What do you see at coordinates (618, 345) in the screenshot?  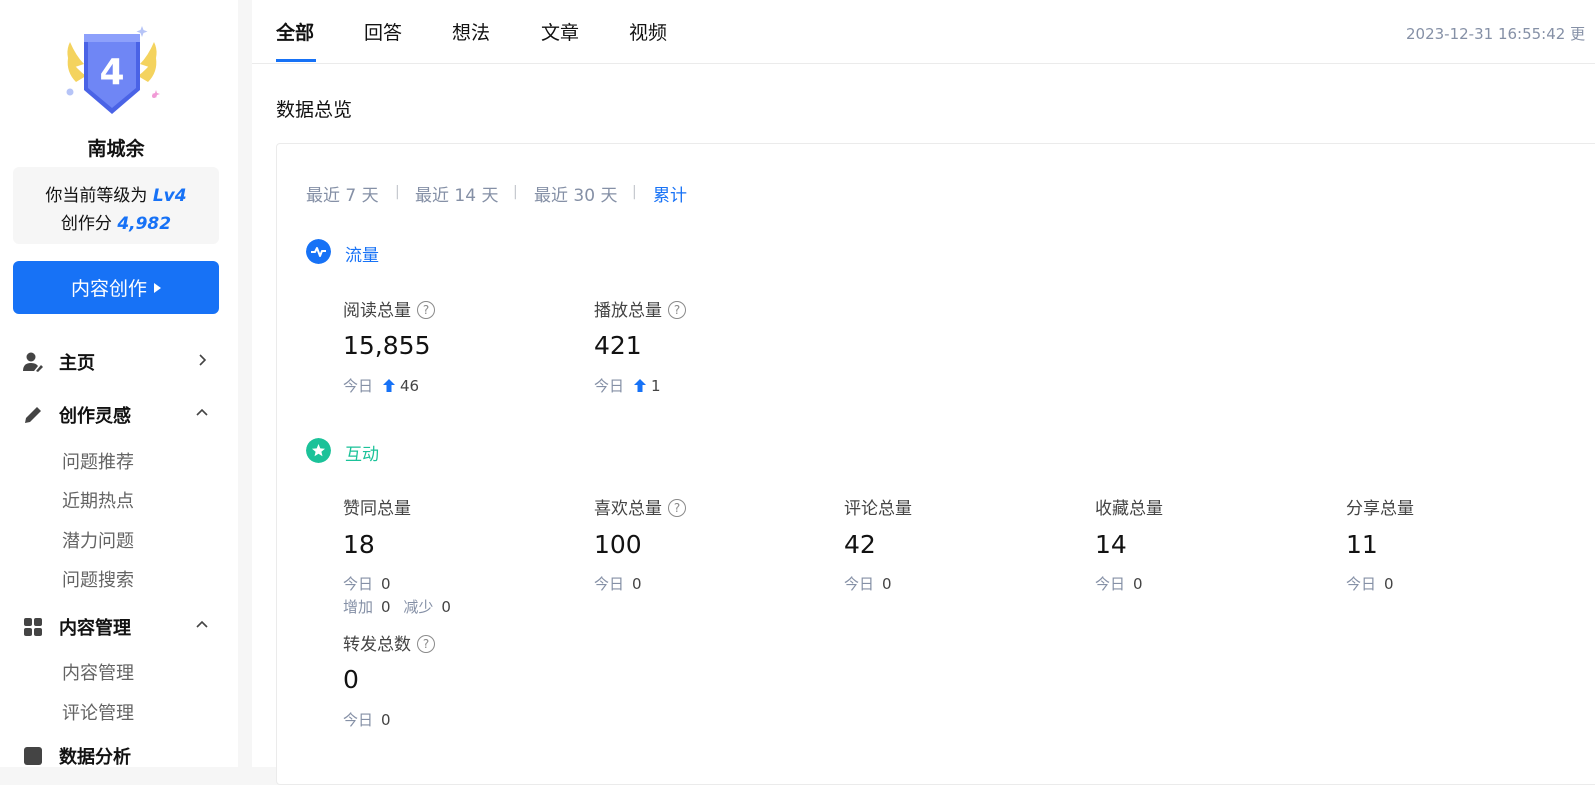 I see `metric-plays-value: 421` at bounding box center [618, 345].